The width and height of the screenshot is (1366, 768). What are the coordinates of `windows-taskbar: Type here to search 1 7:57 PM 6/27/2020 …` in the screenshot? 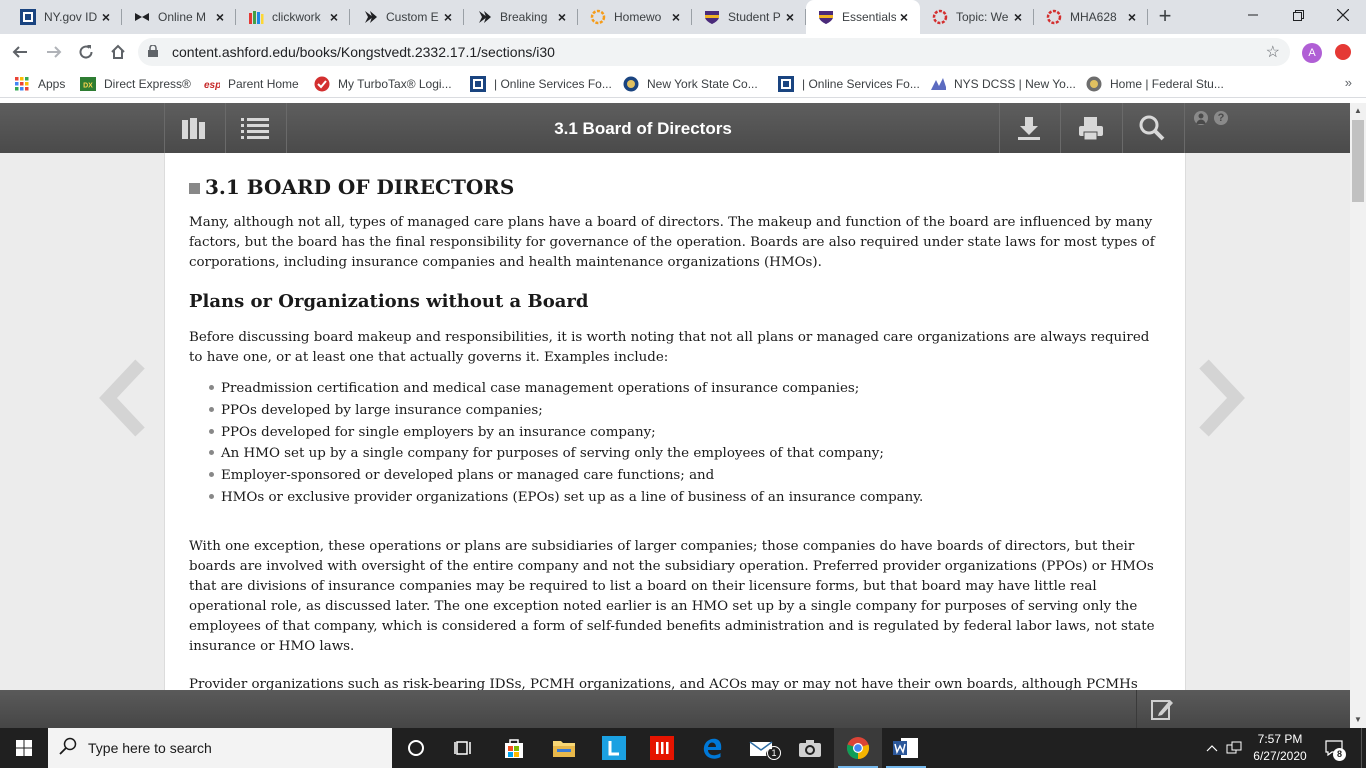 It's located at (683, 748).